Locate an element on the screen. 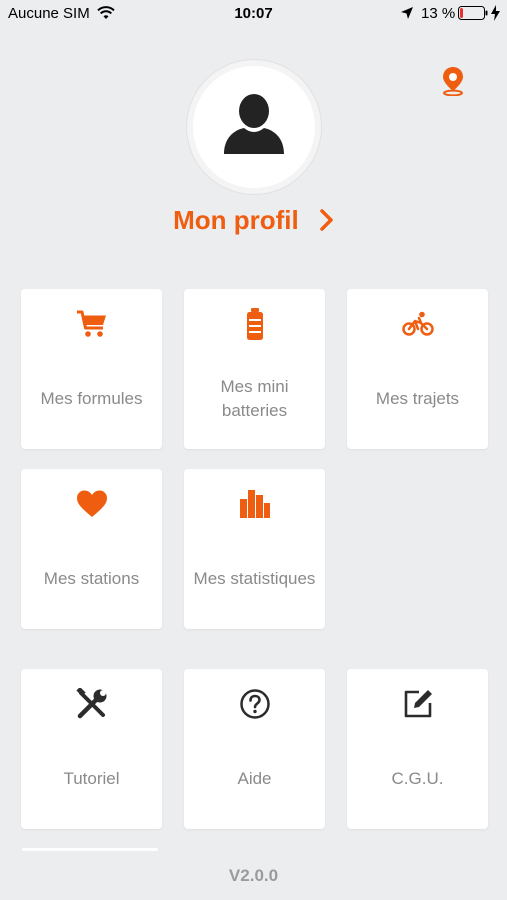 This screenshot has width=507, height=900. bar-chart-icon is located at coordinates (254, 504).